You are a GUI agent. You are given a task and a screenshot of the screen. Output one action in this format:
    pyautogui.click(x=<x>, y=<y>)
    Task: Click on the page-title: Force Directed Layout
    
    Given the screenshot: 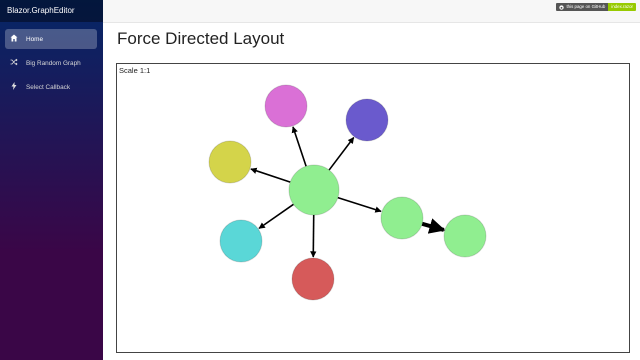 What is the action you would take?
    pyautogui.click(x=201, y=38)
    